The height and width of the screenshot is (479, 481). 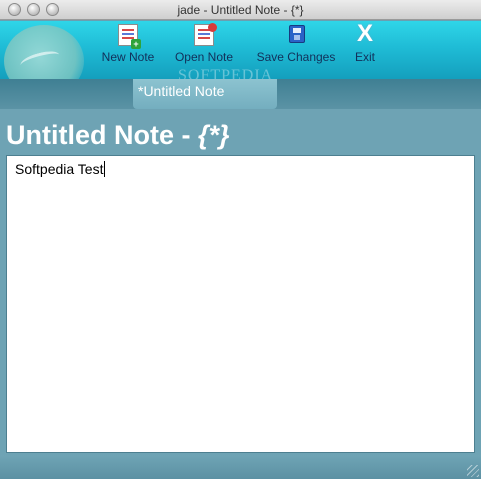 I want to click on open-note-icon, so click(x=205, y=35).